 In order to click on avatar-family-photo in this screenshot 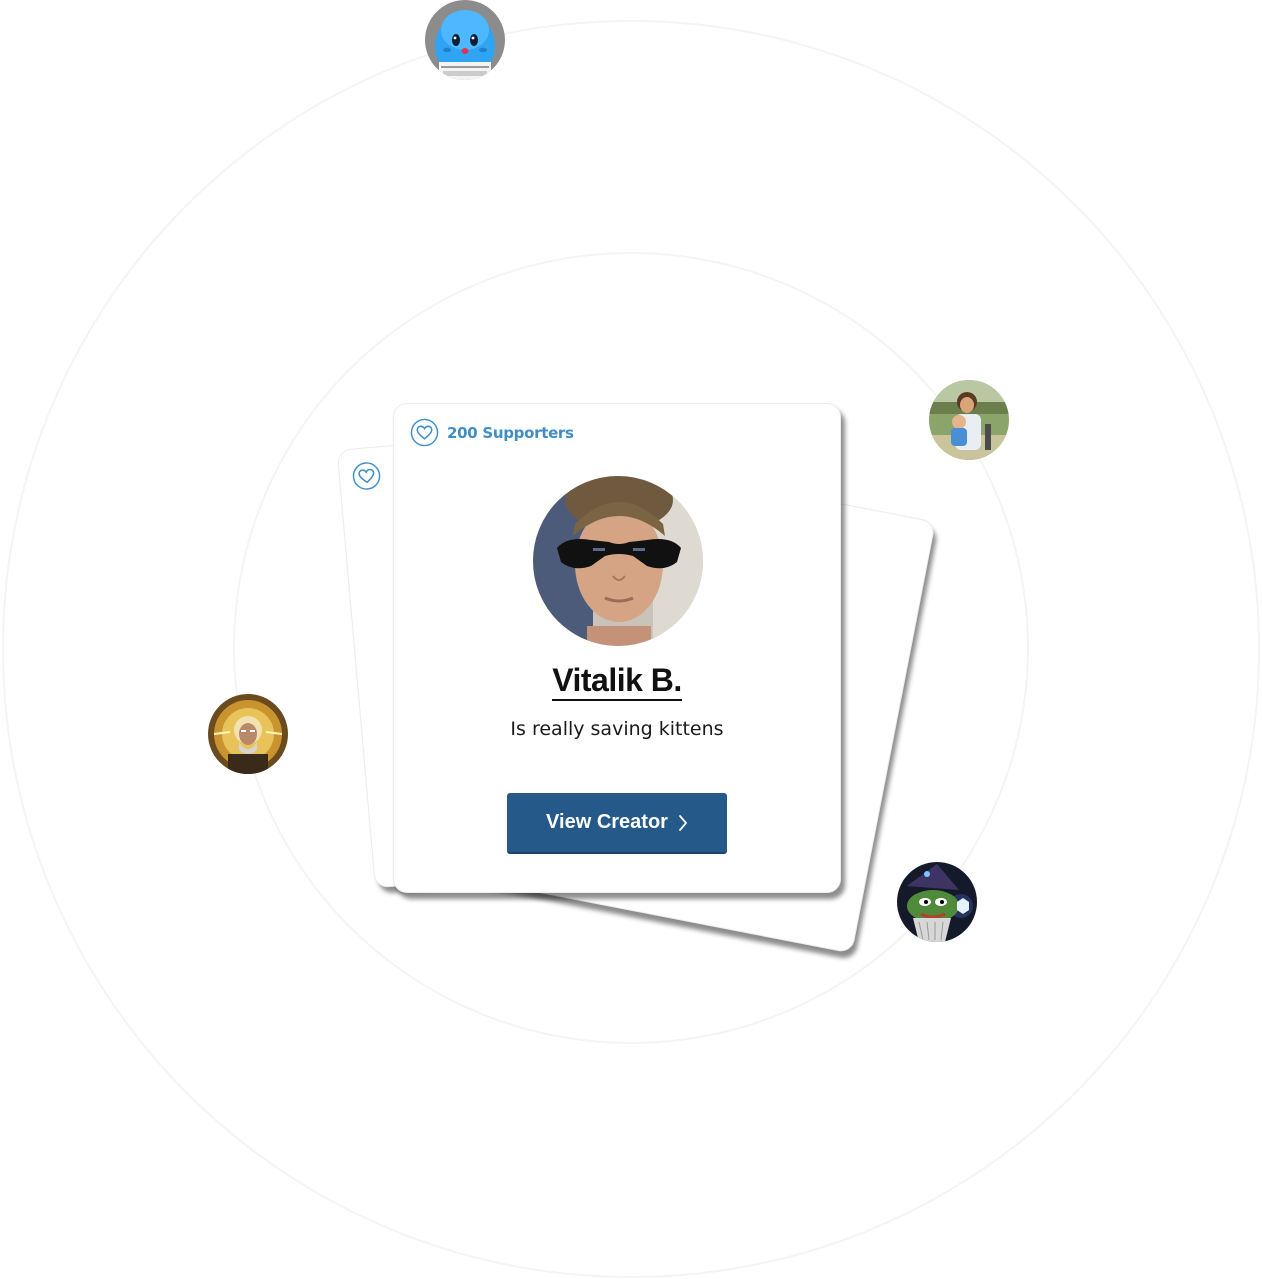, I will do `click(969, 420)`.